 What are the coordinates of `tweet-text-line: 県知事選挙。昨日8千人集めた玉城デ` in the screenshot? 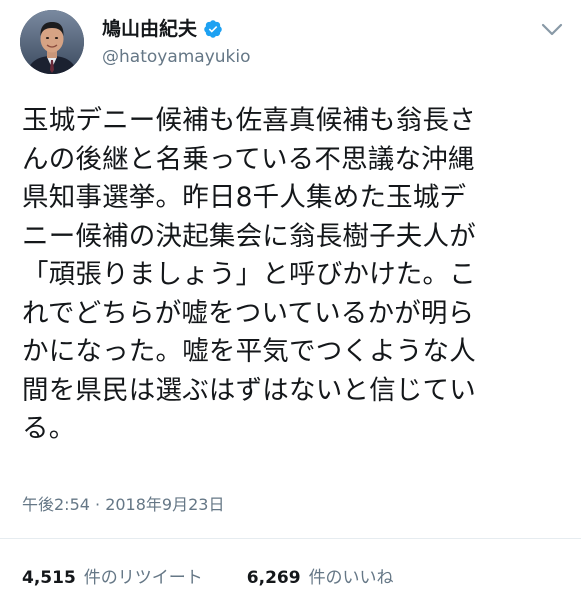 It's located at (244, 197).